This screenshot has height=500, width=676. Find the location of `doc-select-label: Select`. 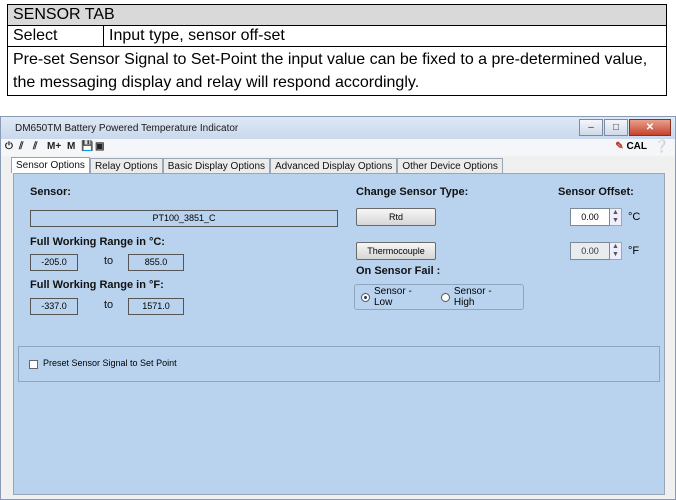

doc-select-label: Select is located at coordinates (55, 36).